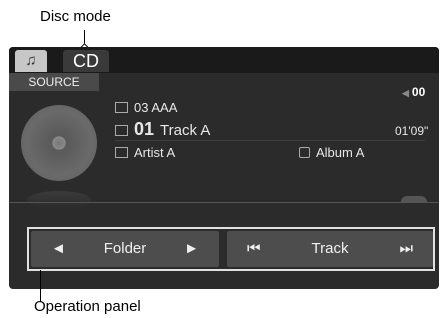  I want to click on artist-row: Artist A, so click(145, 152).